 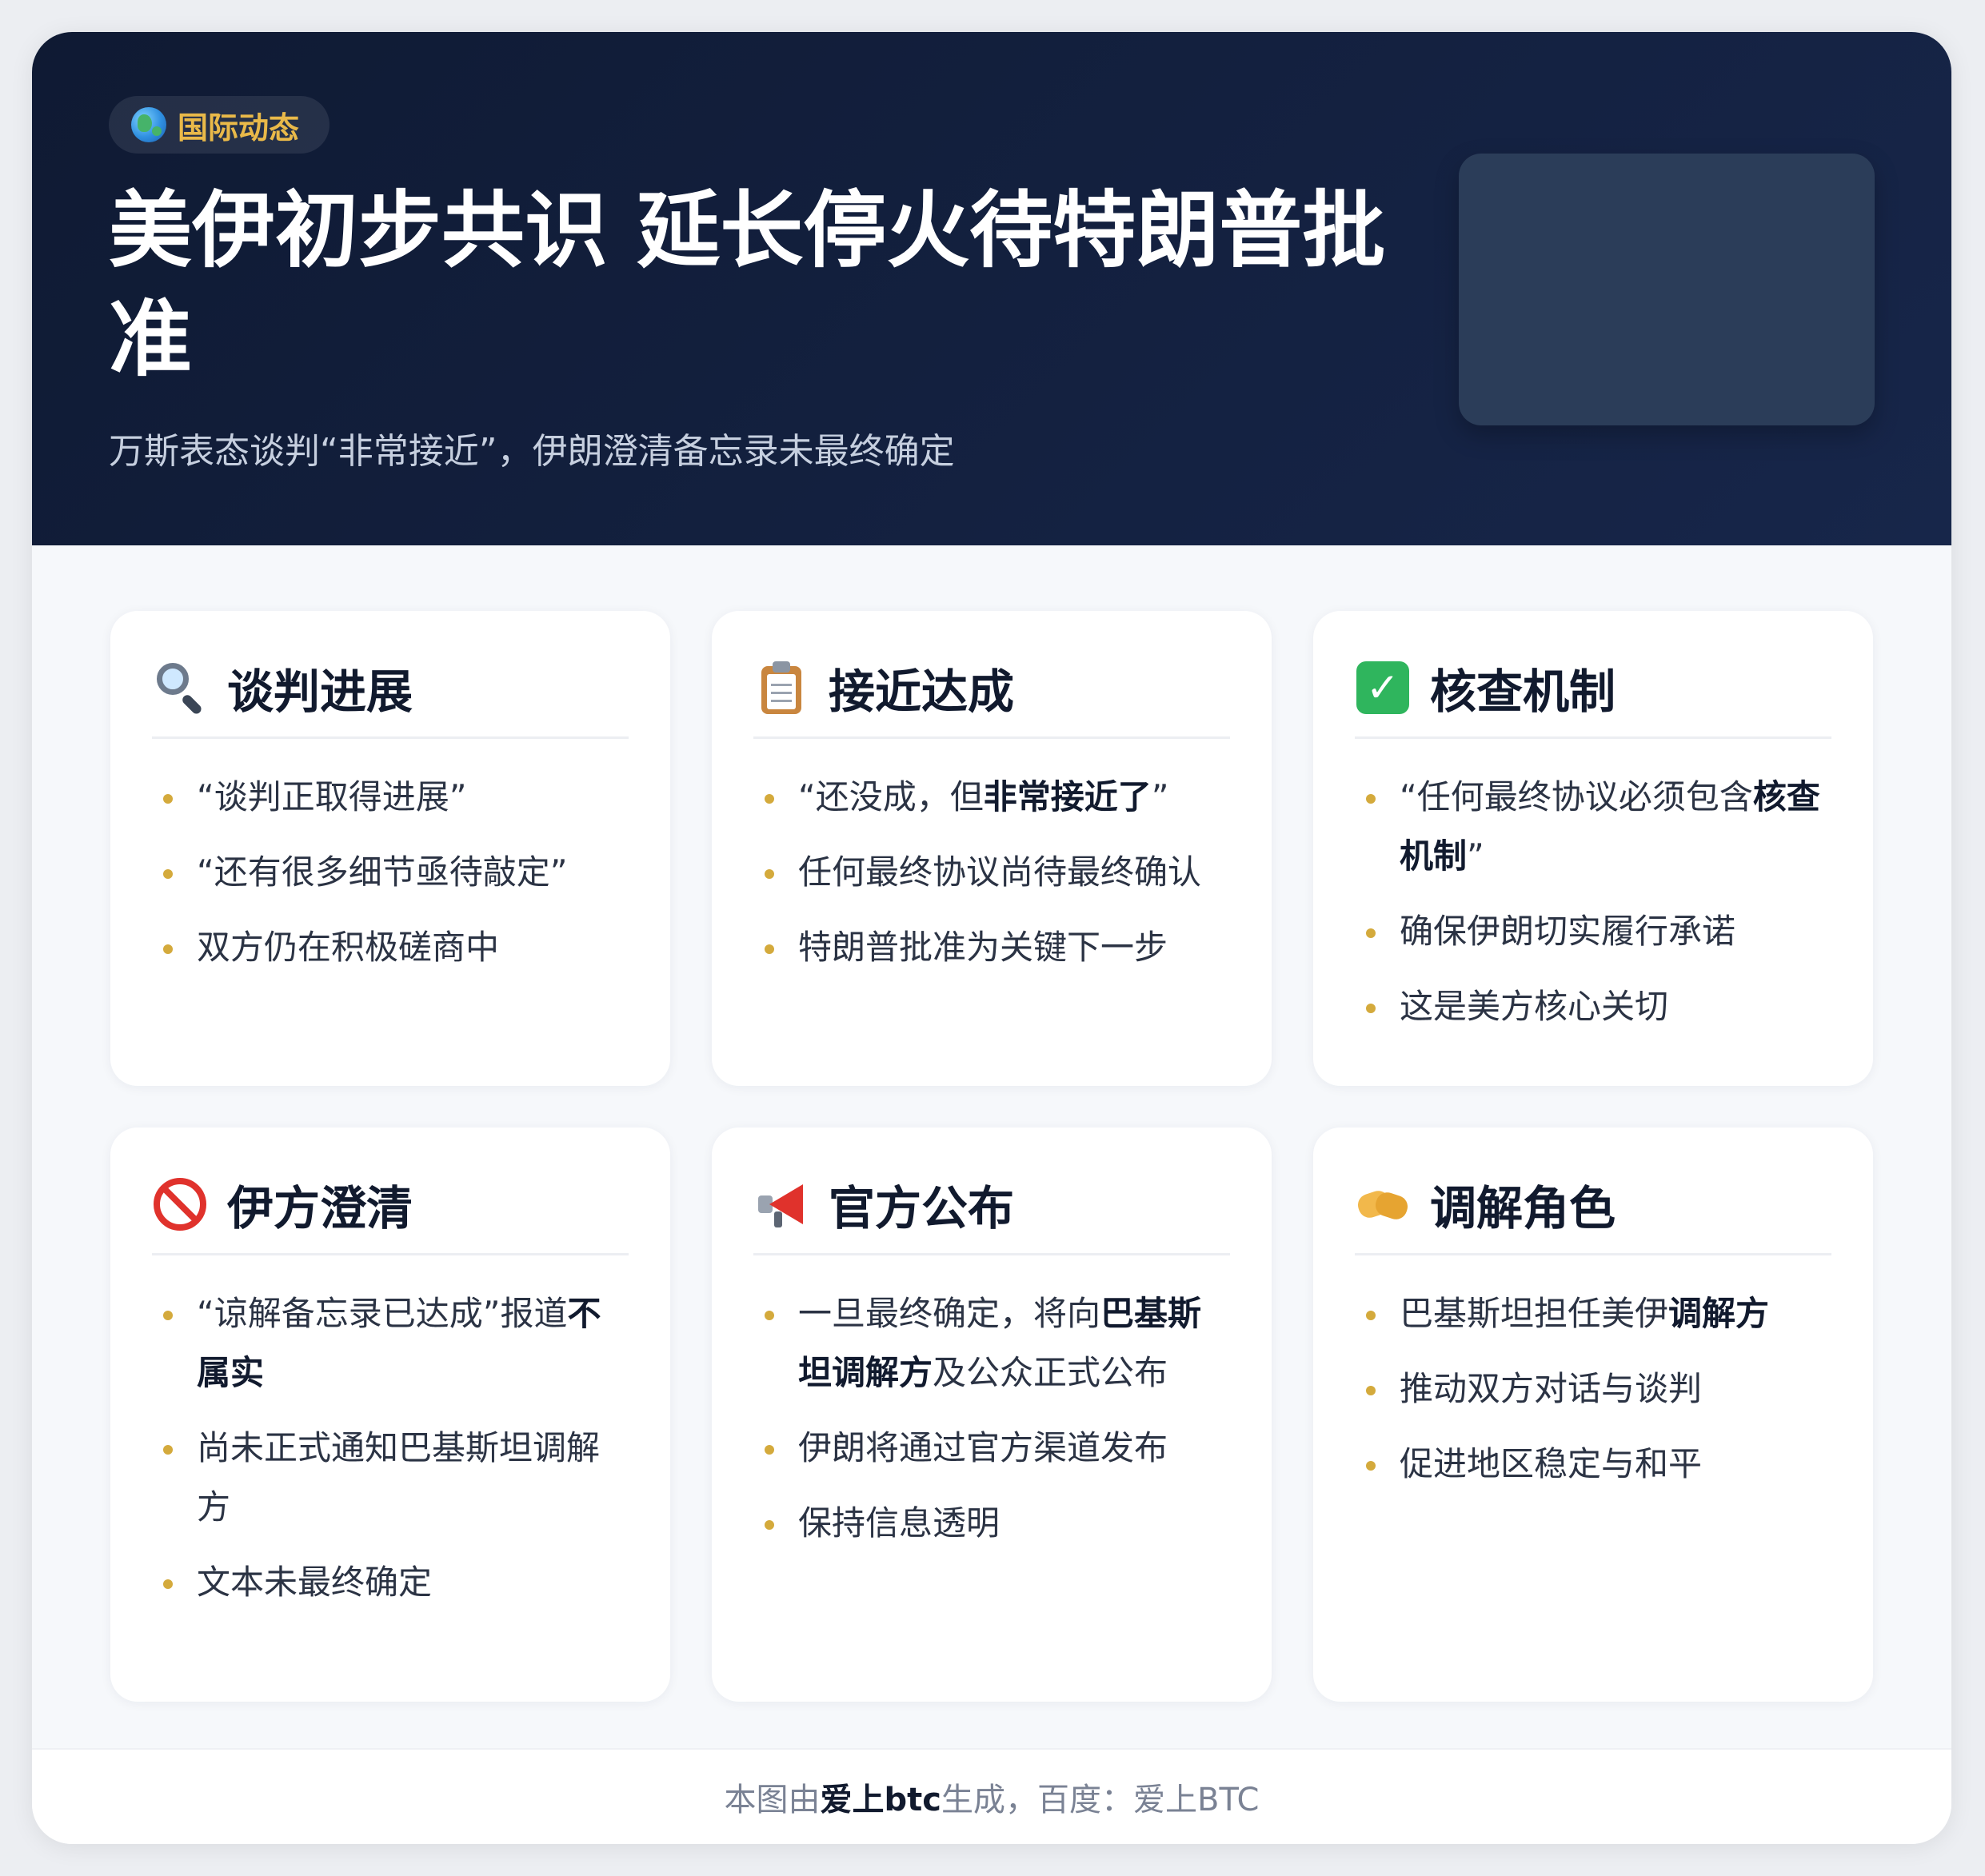 I want to click on bullet-item: “谅解备忘录已达成”报道不属实, so click(x=390, y=1343).